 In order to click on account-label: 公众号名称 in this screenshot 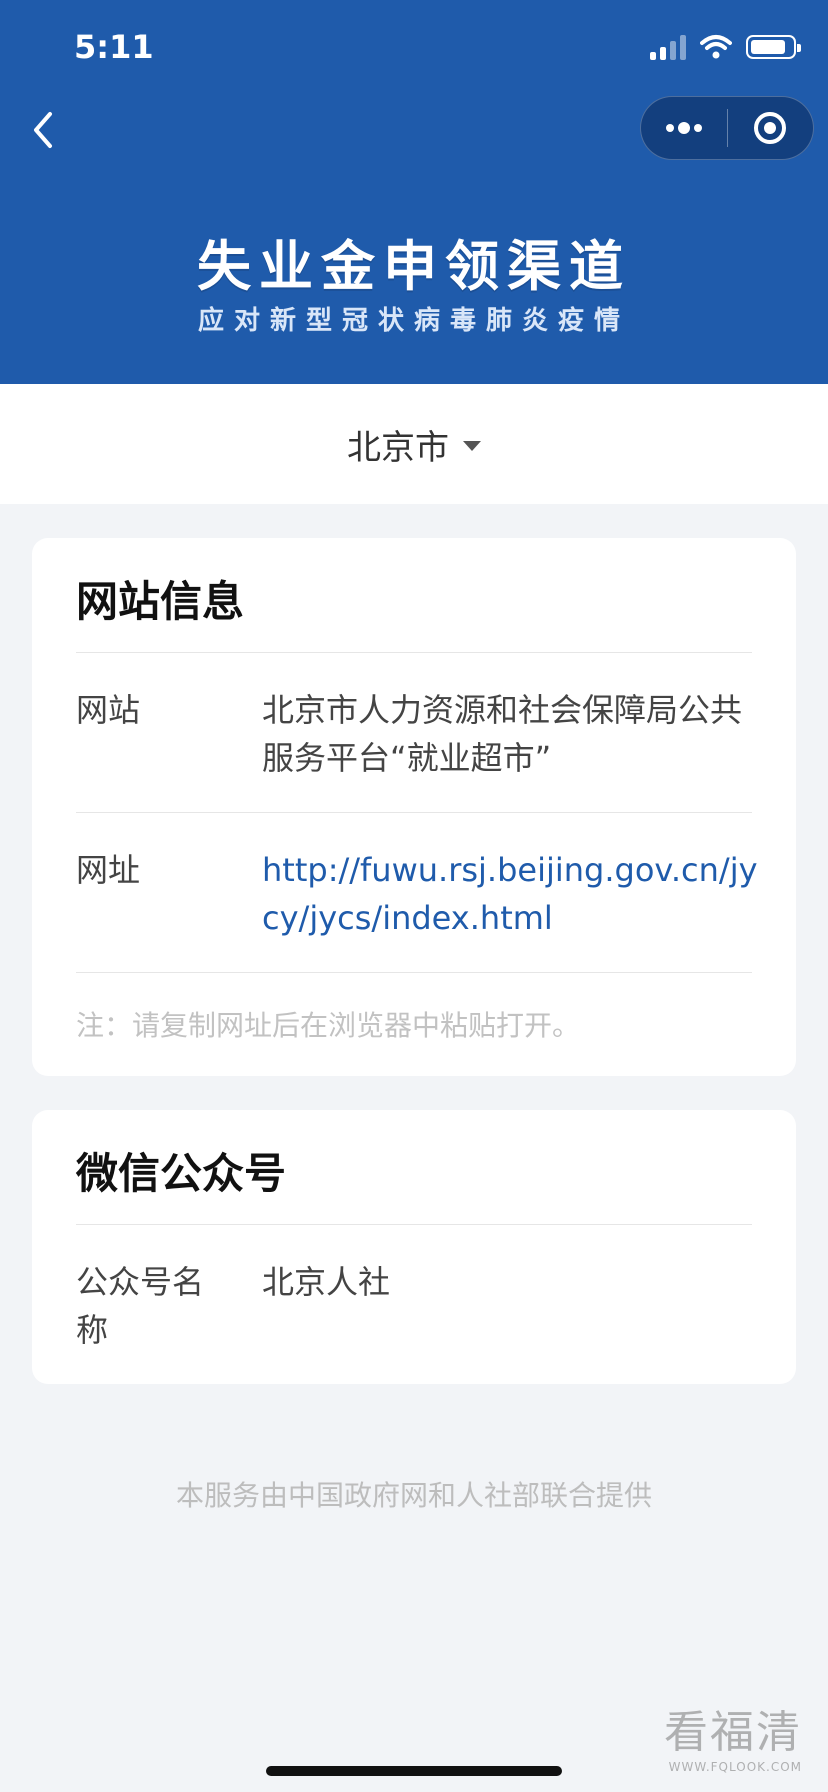, I will do `click(140, 1306)`.